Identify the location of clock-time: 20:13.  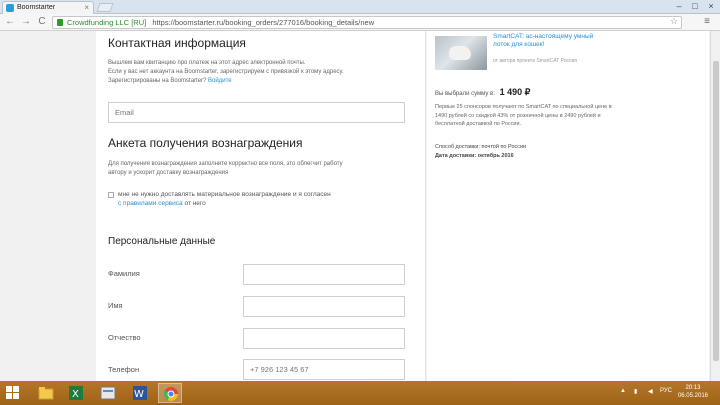
(693, 388).